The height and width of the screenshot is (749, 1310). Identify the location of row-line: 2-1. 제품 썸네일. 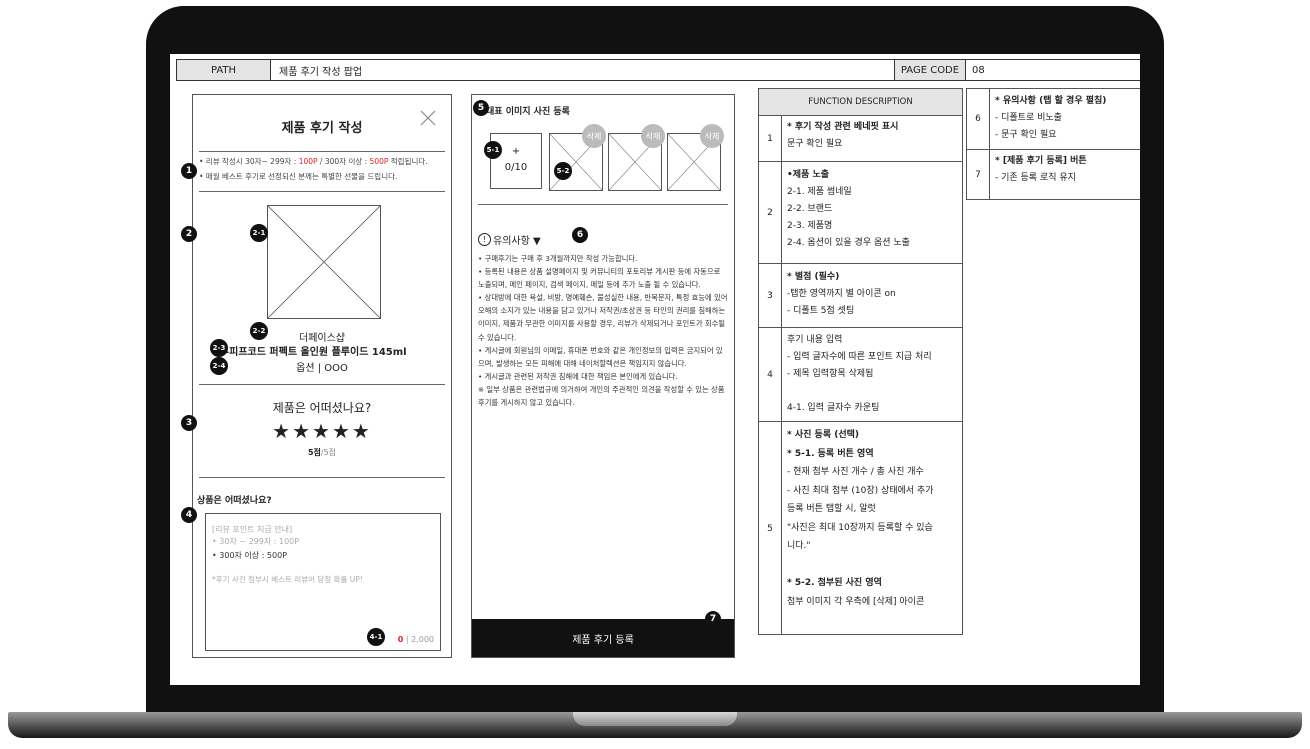
(819, 192).